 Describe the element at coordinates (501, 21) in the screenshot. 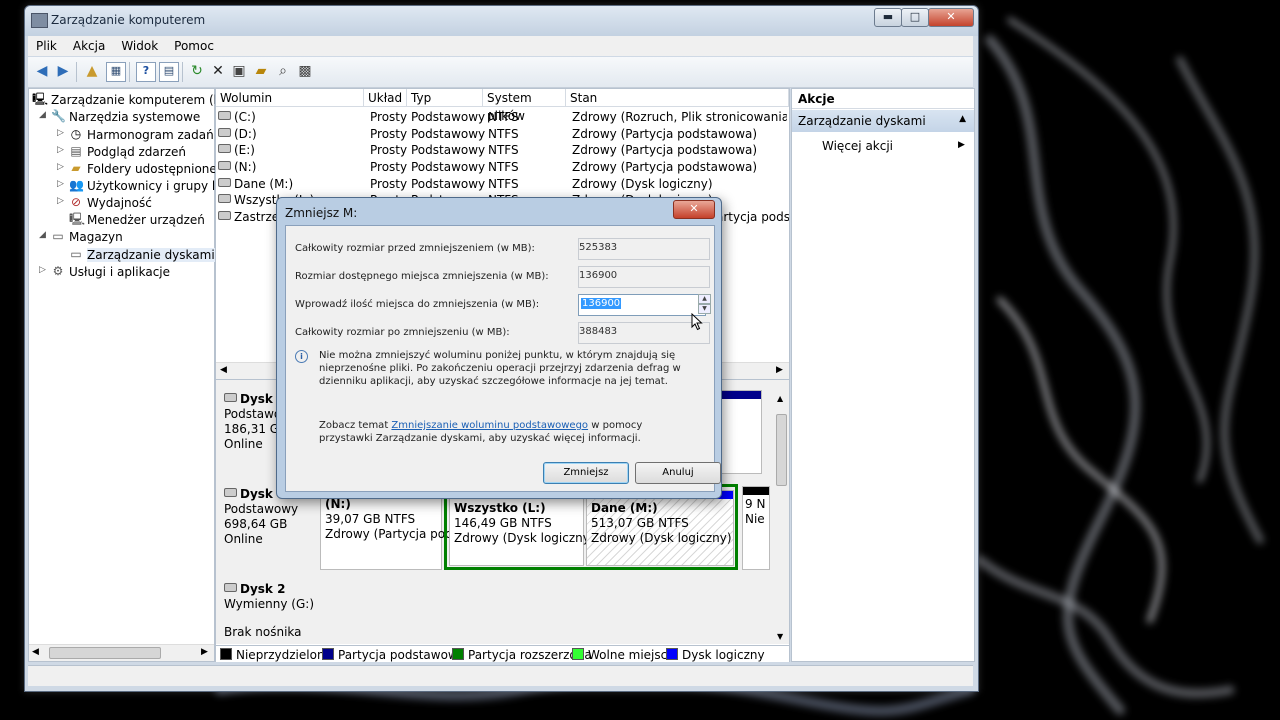

I see `title-bar: Zarządzanie komputerem ▬ □ ✕` at that location.